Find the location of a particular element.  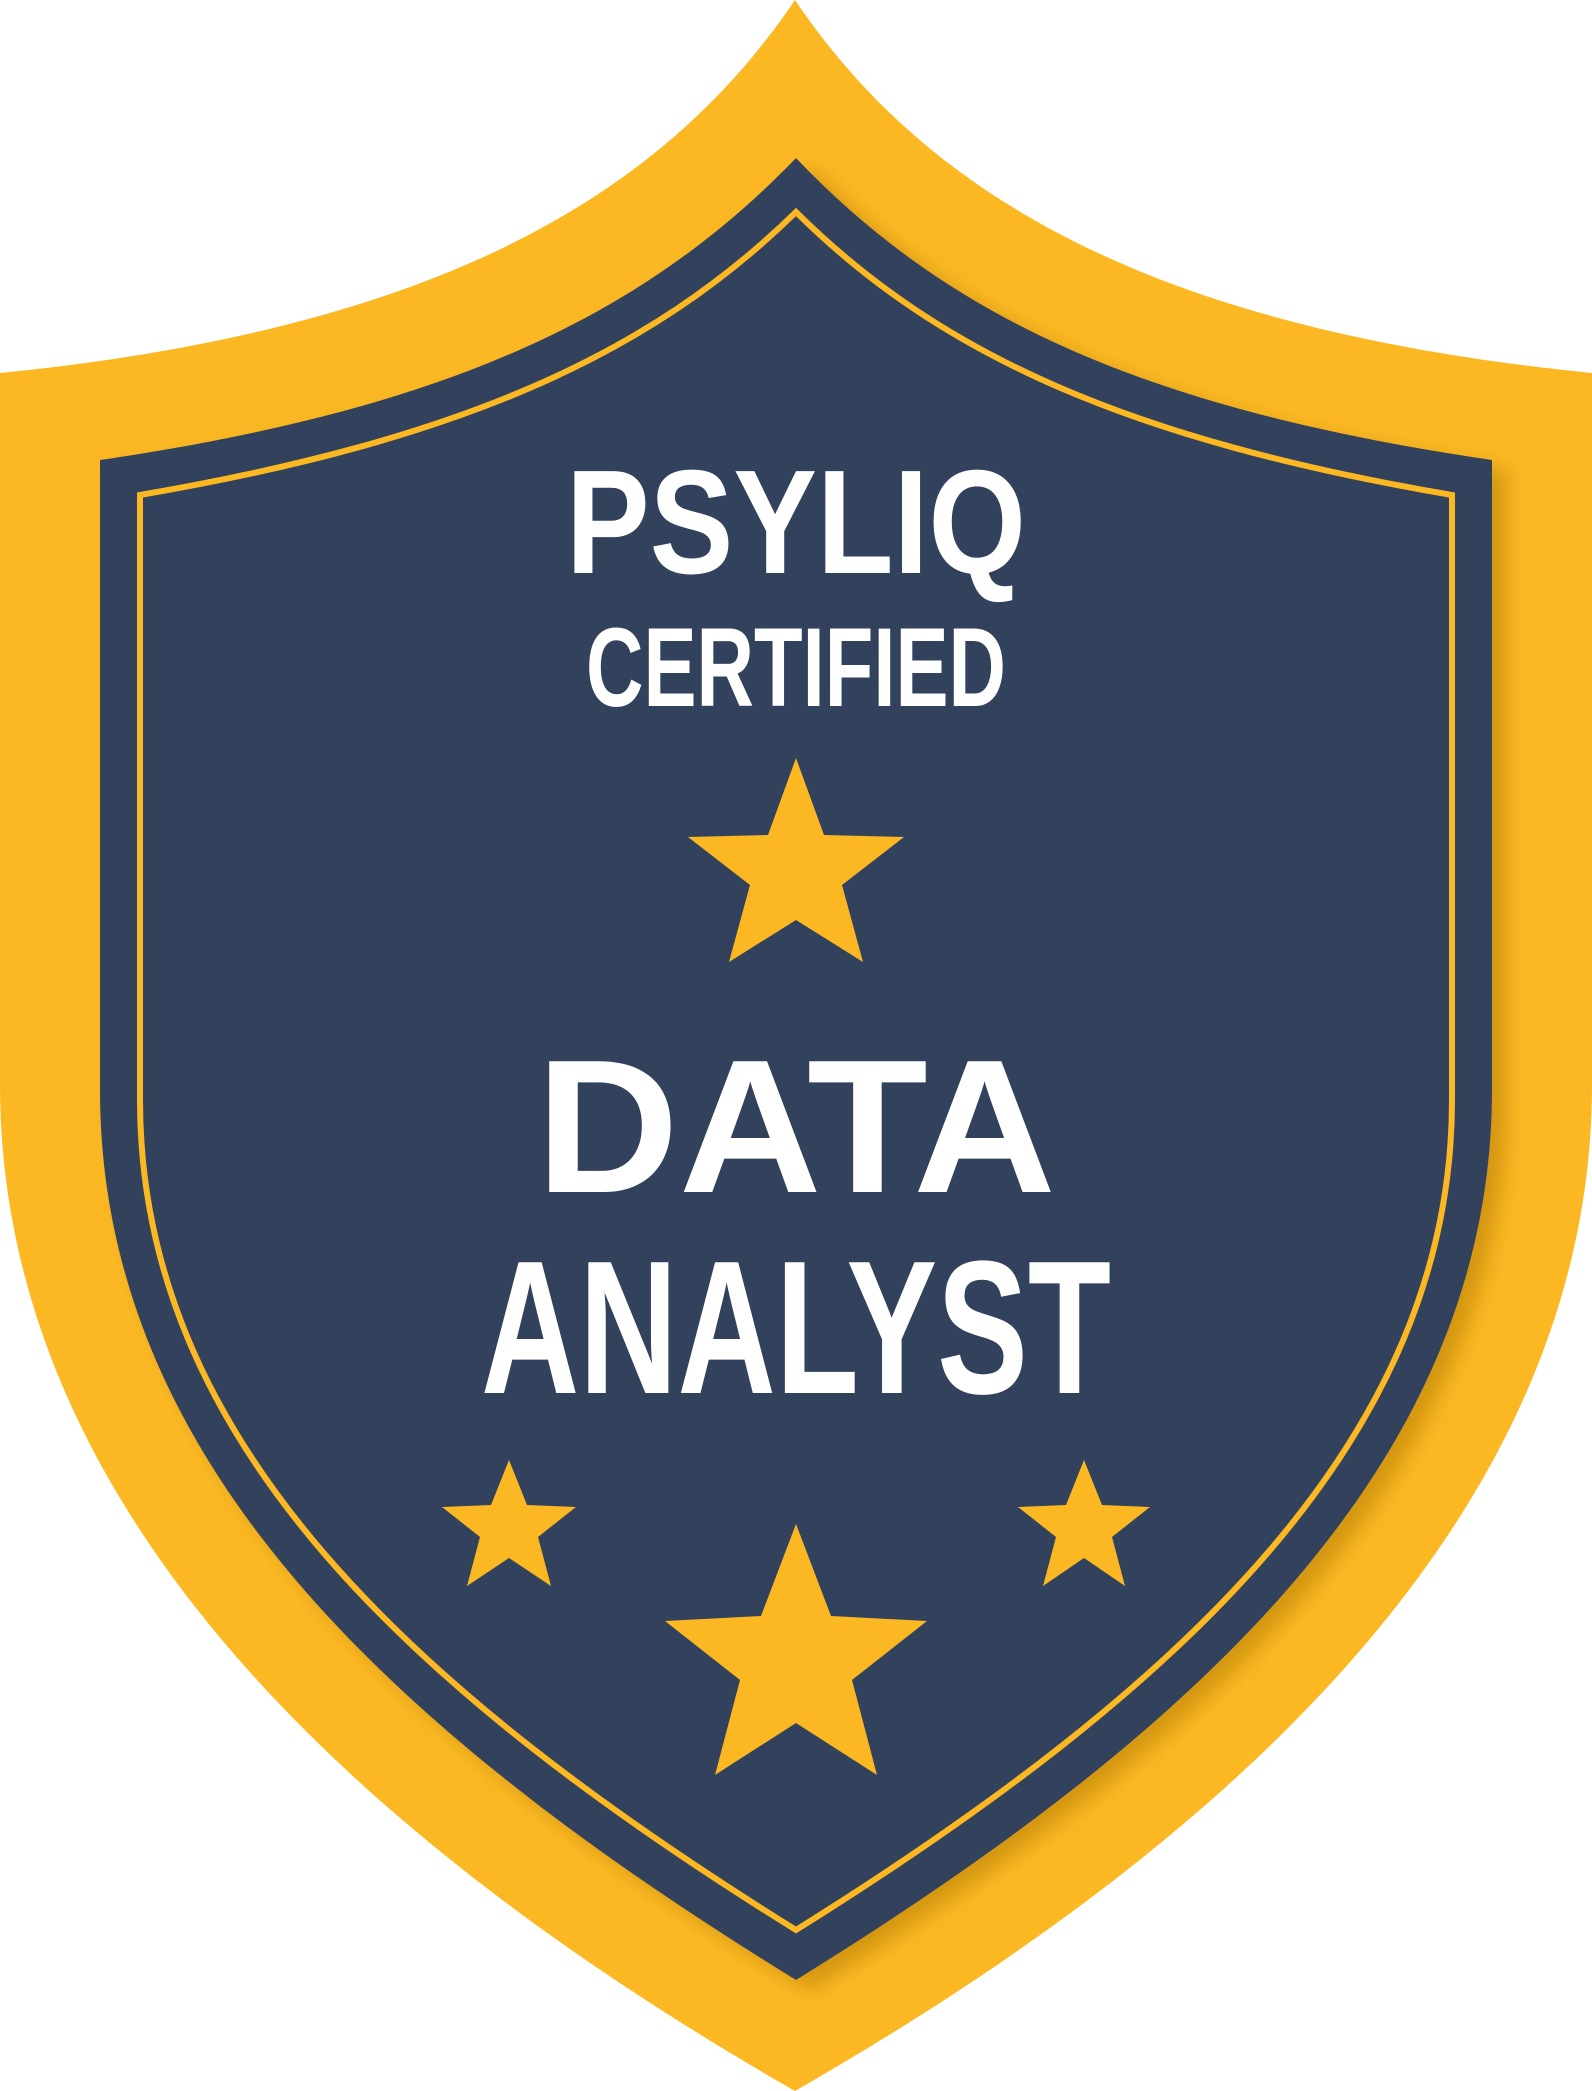

brand-name: PSYLIQ is located at coordinates (796, 522).